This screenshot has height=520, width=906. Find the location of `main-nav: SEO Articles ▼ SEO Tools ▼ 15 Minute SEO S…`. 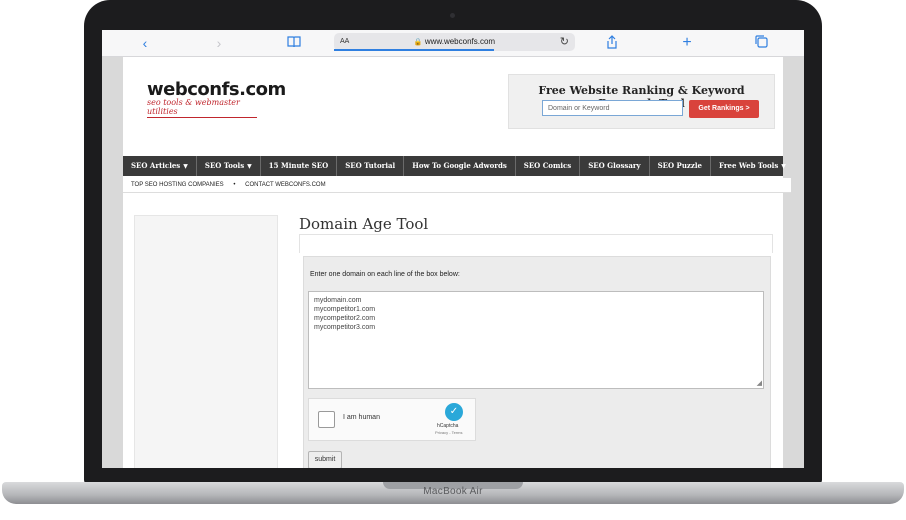

main-nav: SEO Articles ▼ SEO Tools ▼ 15 Minute SEO S… is located at coordinates (454, 166).